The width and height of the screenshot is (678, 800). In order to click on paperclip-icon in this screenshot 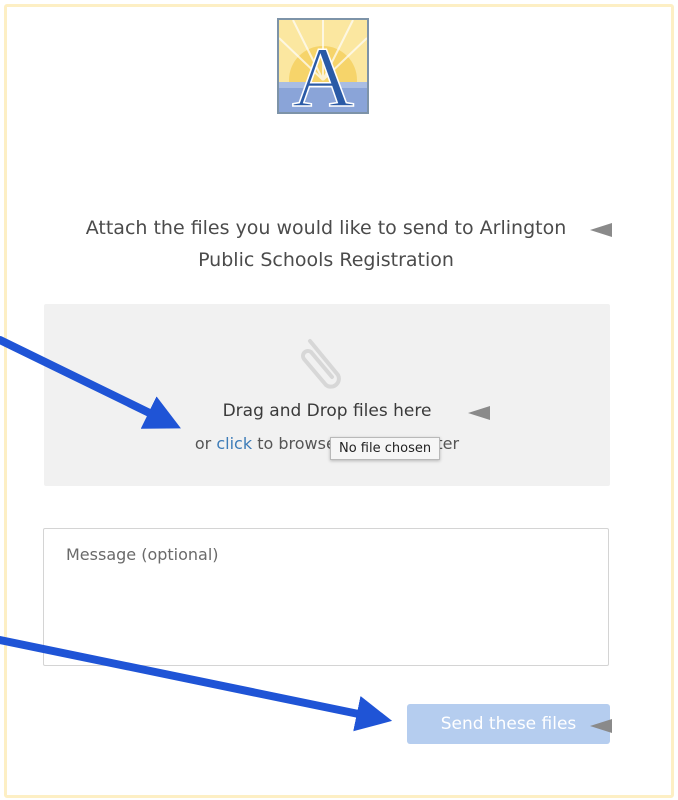, I will do `click(321, 364)`.